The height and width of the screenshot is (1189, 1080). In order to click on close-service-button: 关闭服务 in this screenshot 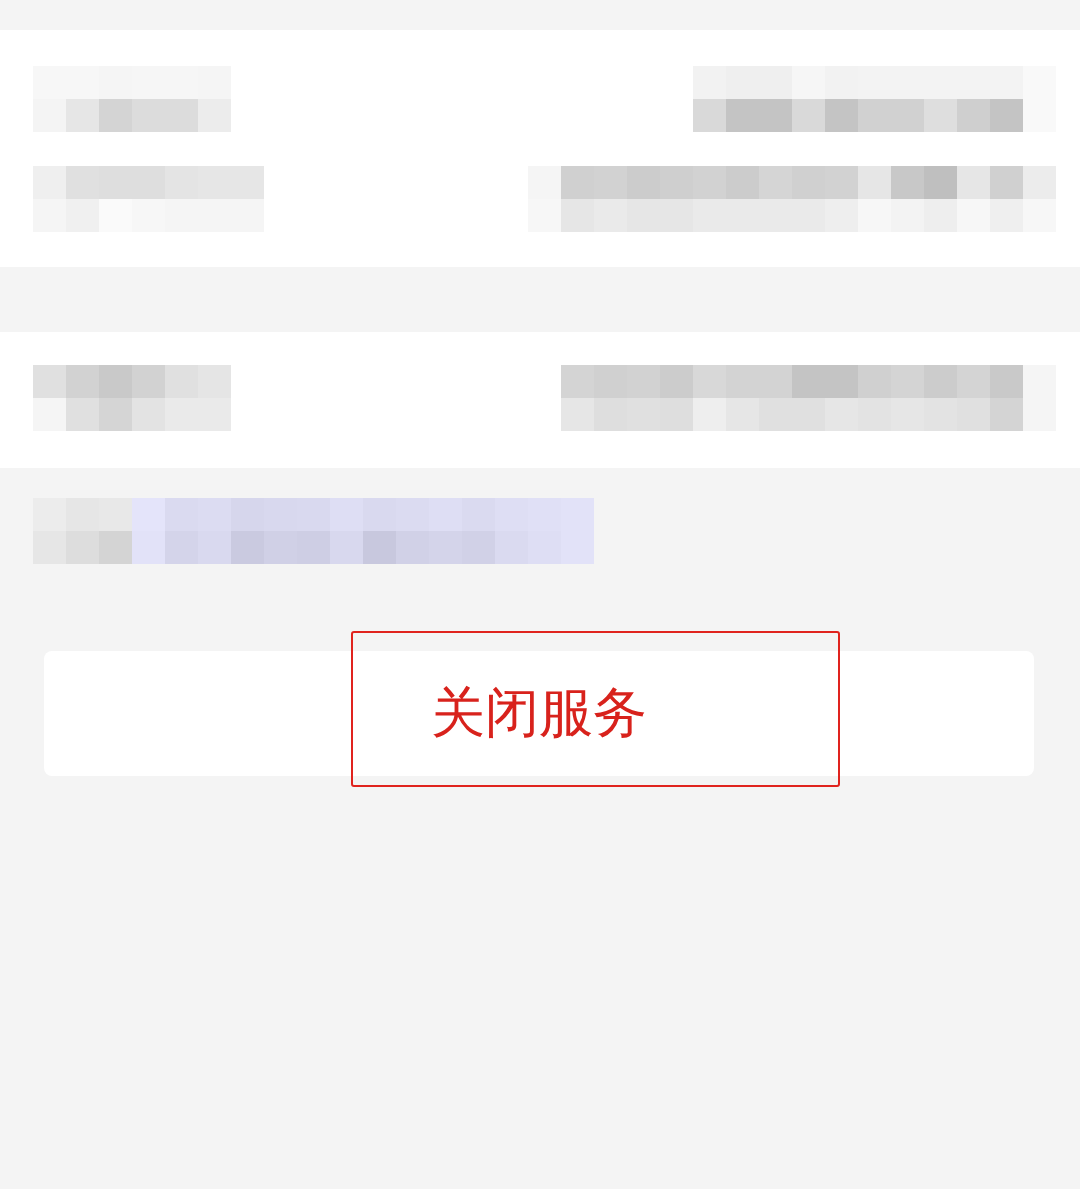, I will do `click(539, 713)`.